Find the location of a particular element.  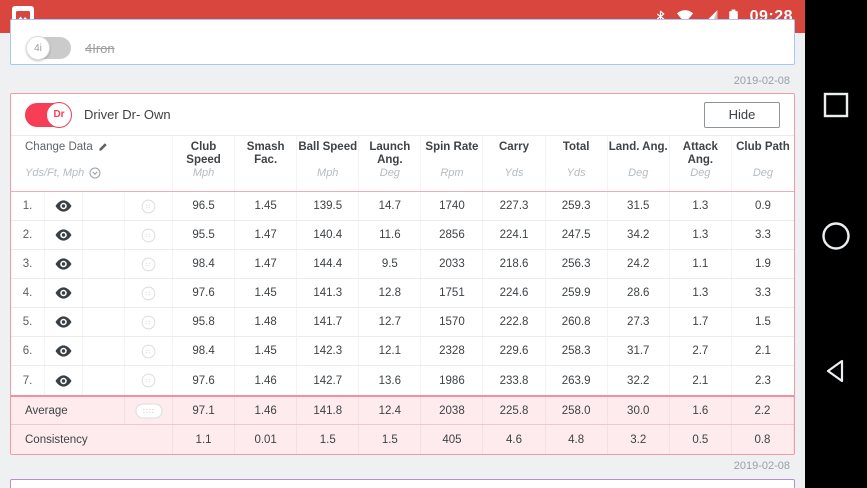

club-toggle-dr: Dr is located at coordinates (48, 114).